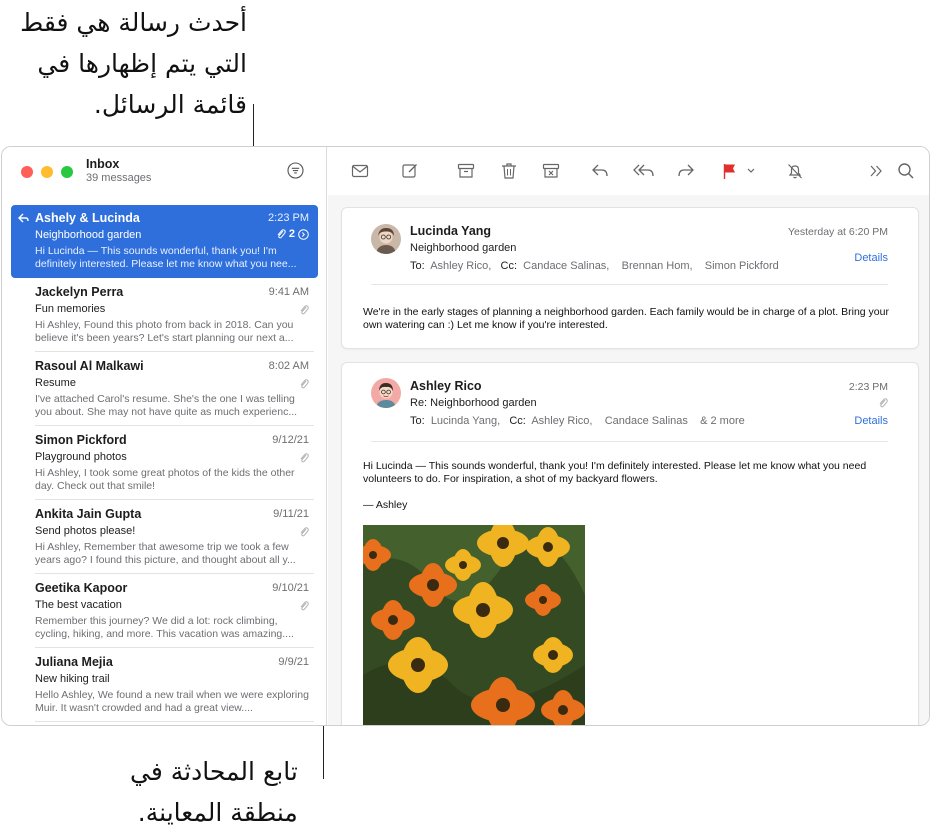 This screenshot has width=931, height=835. What do you see at coordinates (27, 172) in the screenshot?
I see `close-window-button` at bounding box center [27, 172].